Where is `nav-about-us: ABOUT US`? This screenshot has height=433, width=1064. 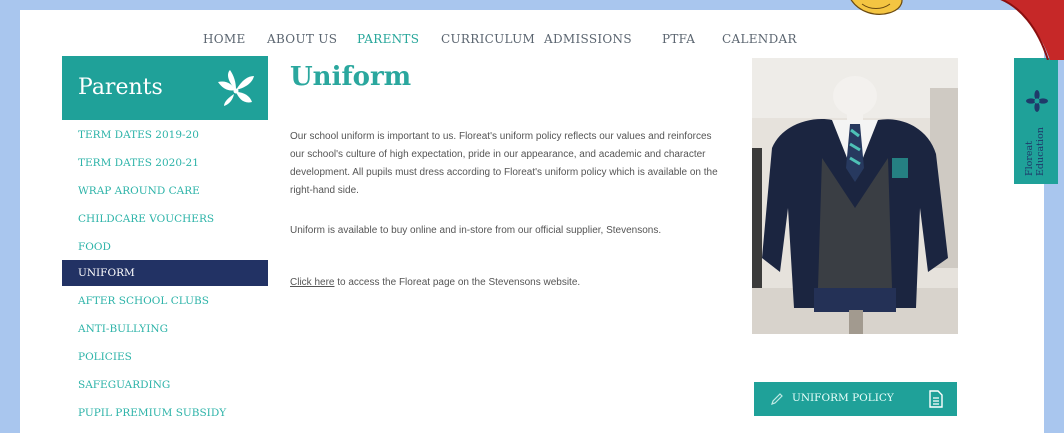
nav-about-us: ABOUT US is located at coordinates (302, 39).